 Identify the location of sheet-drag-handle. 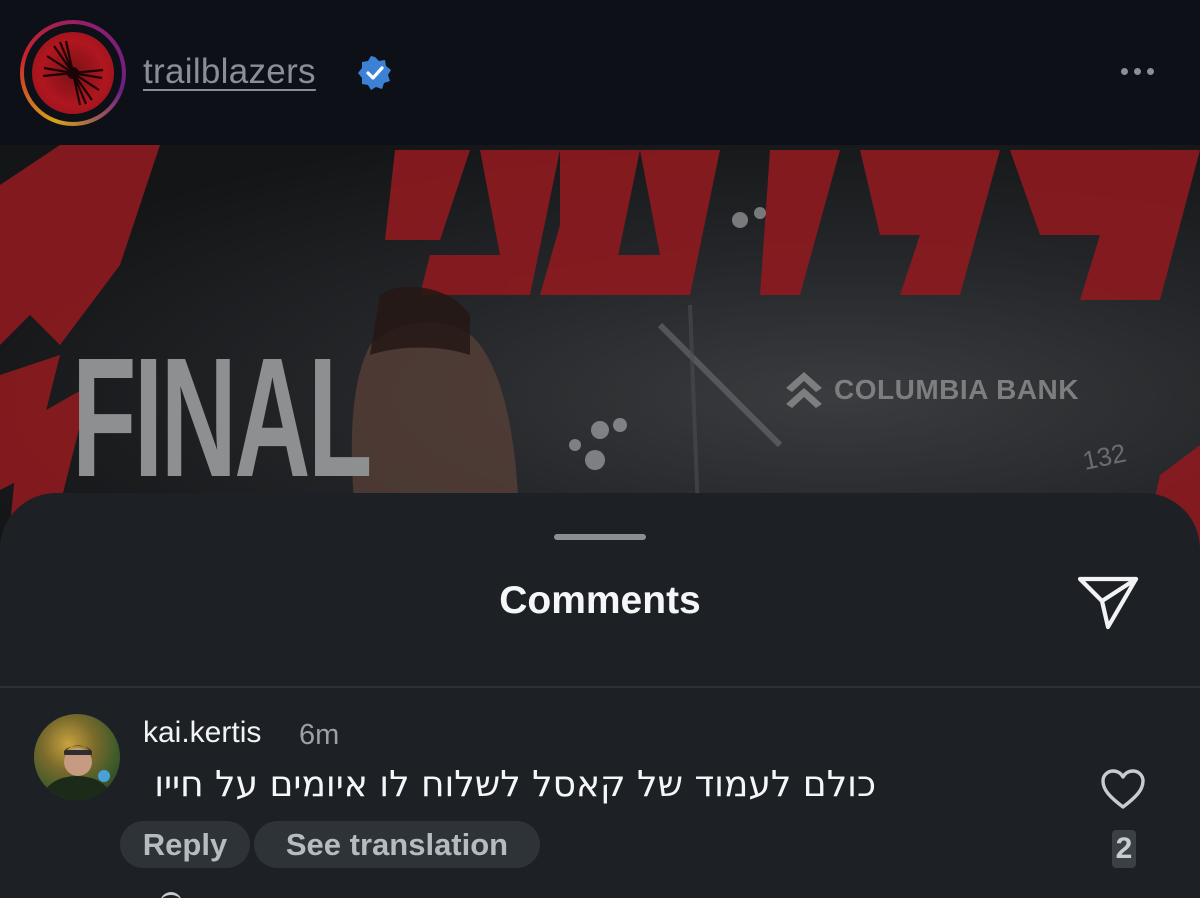
(600, 537).